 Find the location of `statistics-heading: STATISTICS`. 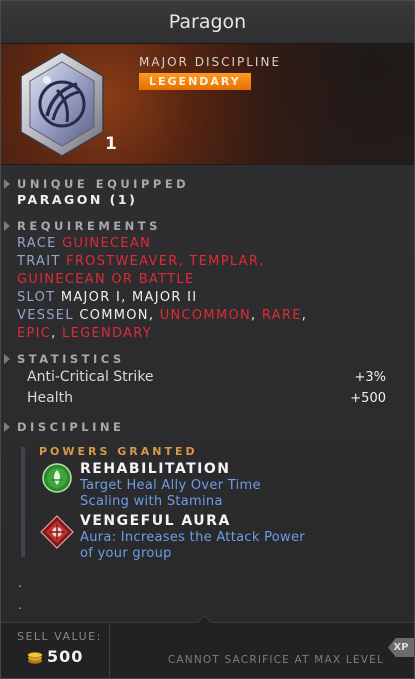

statistics-heading: STATISTICS is located at coordinates (71, 359).